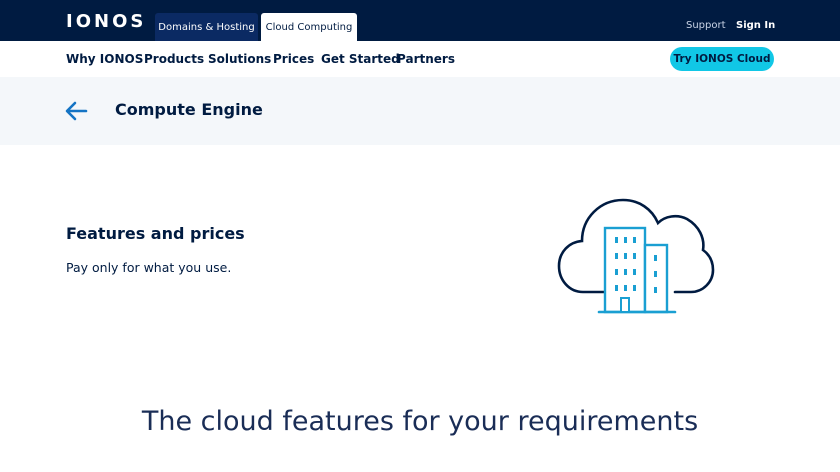 The width and height of the screenshot is (840, 472). What do you see at coordinates (309, 27) in the screenshot?
I see `tab-cloud-computing: Cloud Computing` at bounding box center [309, 27].